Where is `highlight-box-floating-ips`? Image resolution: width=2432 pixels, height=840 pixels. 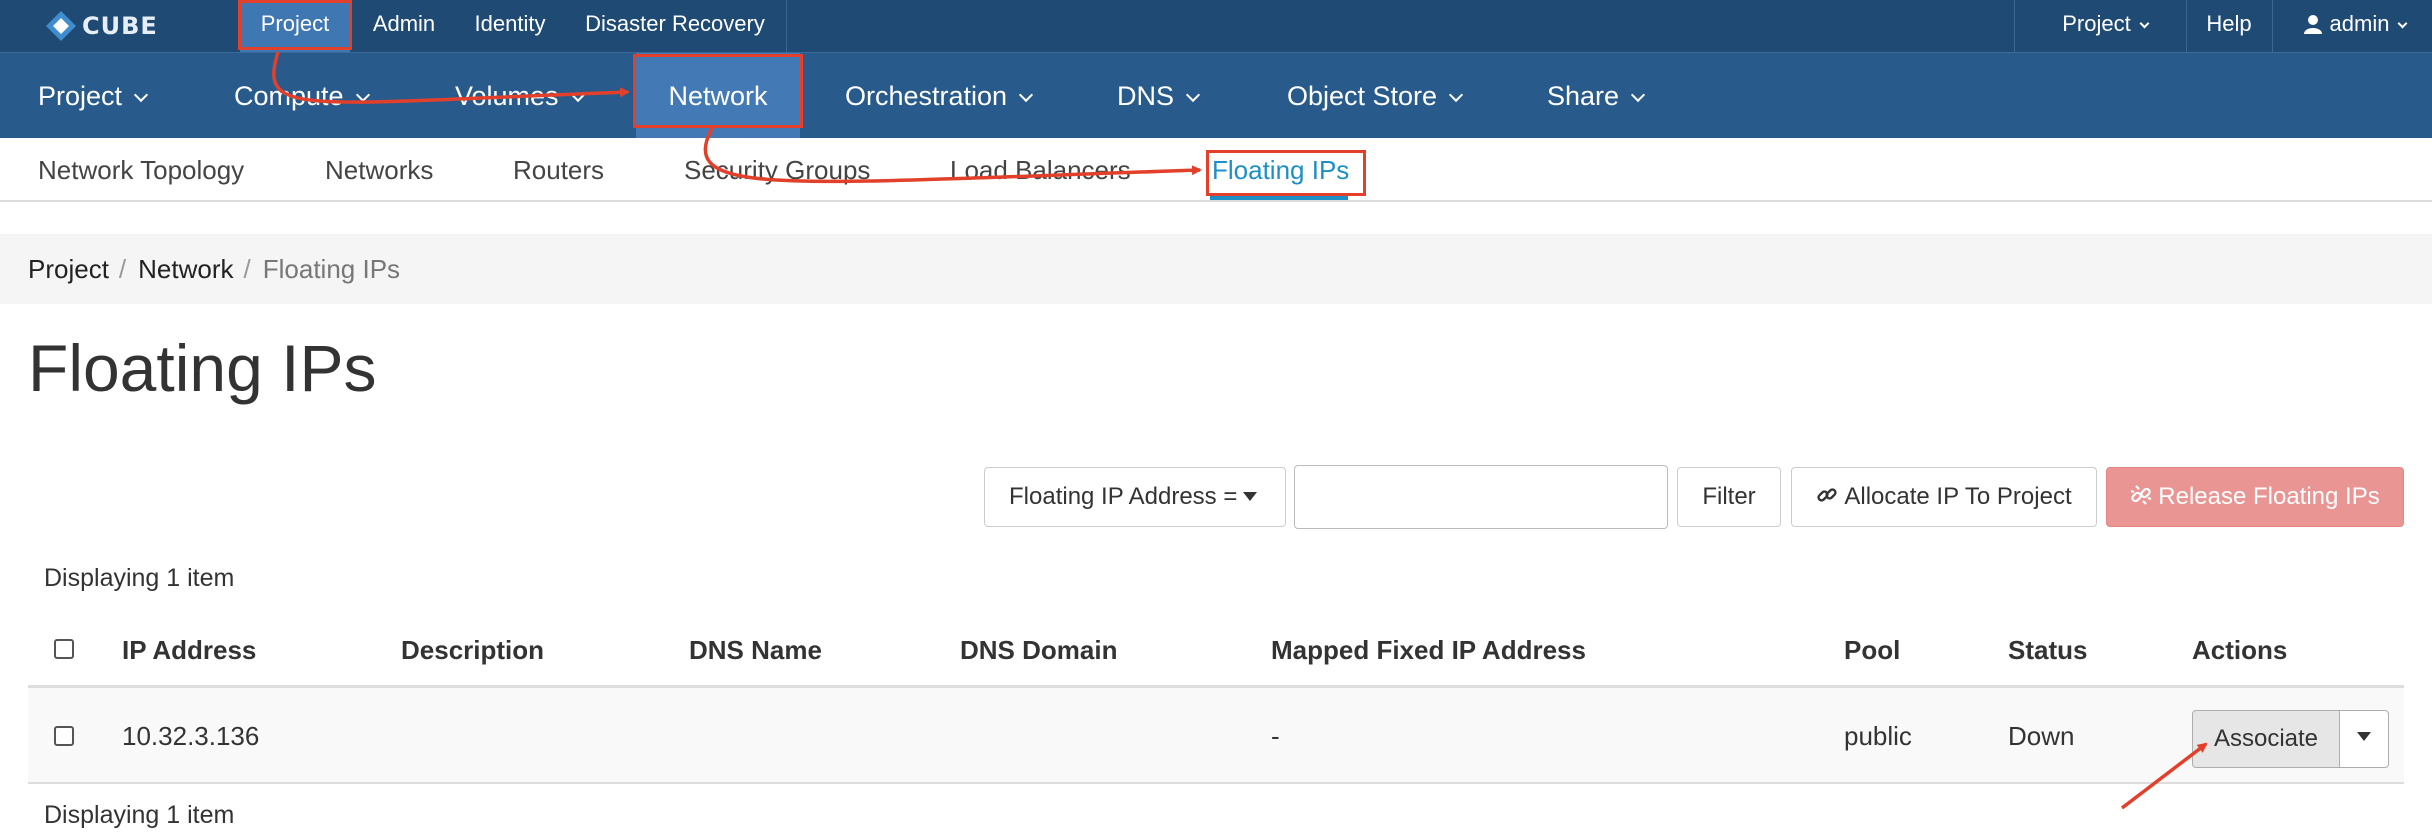
highlight-box-floating-ips is located at coordinates (1286, 173).